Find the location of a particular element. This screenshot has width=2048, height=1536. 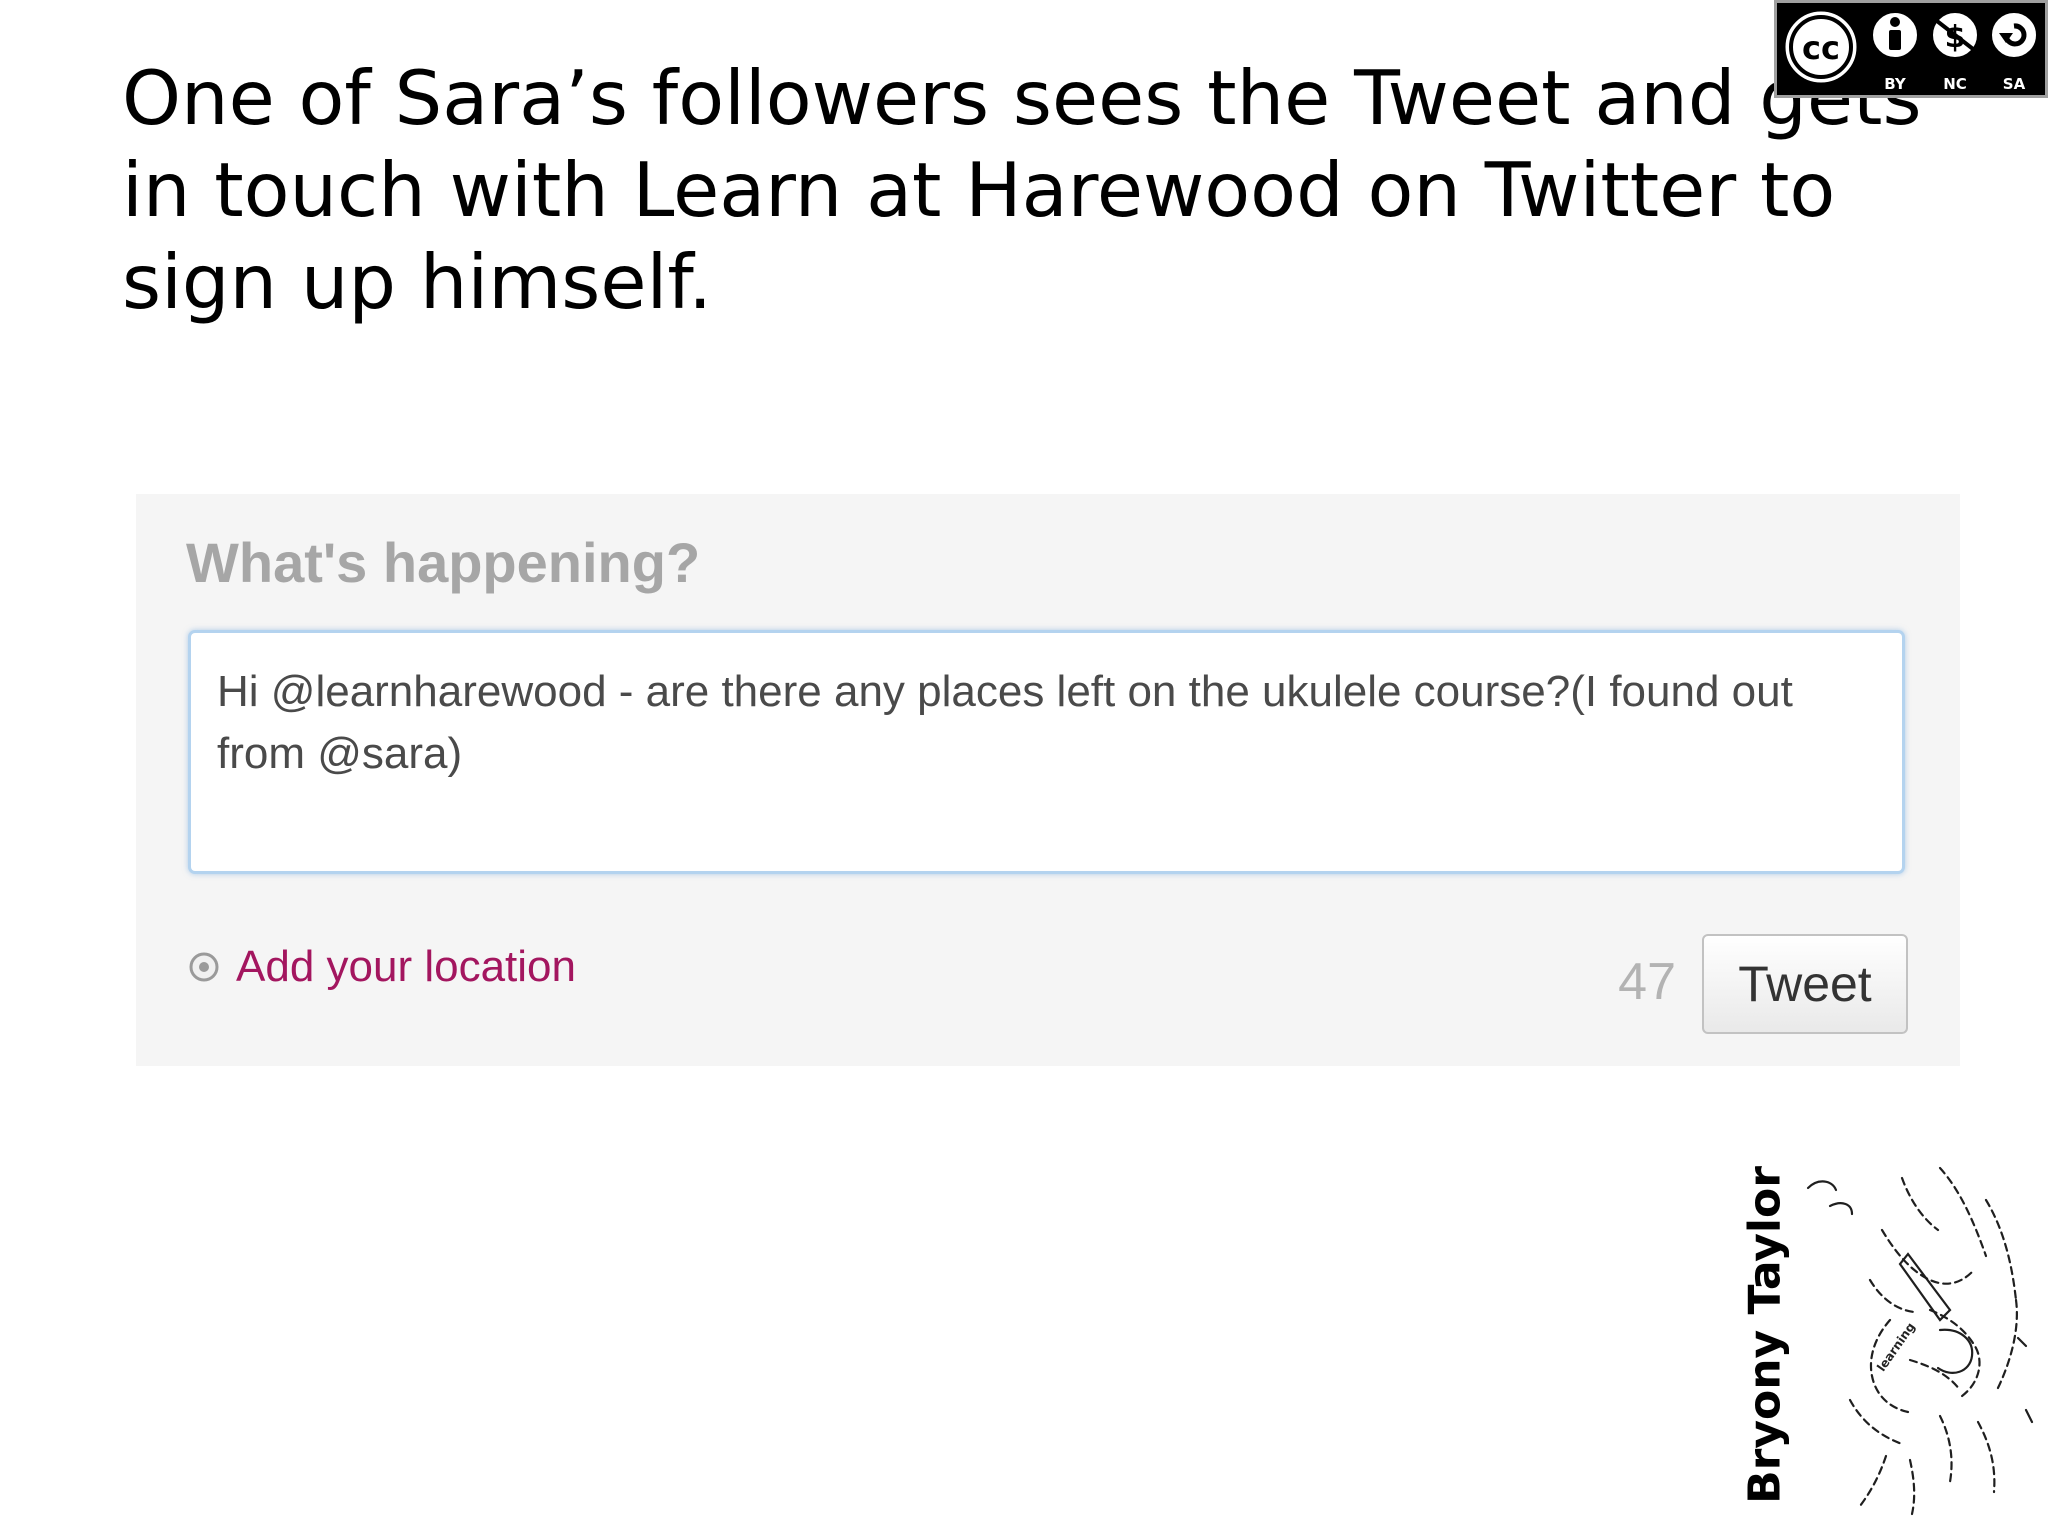

cc-icon: cc is located at coordinates (1821, 47).